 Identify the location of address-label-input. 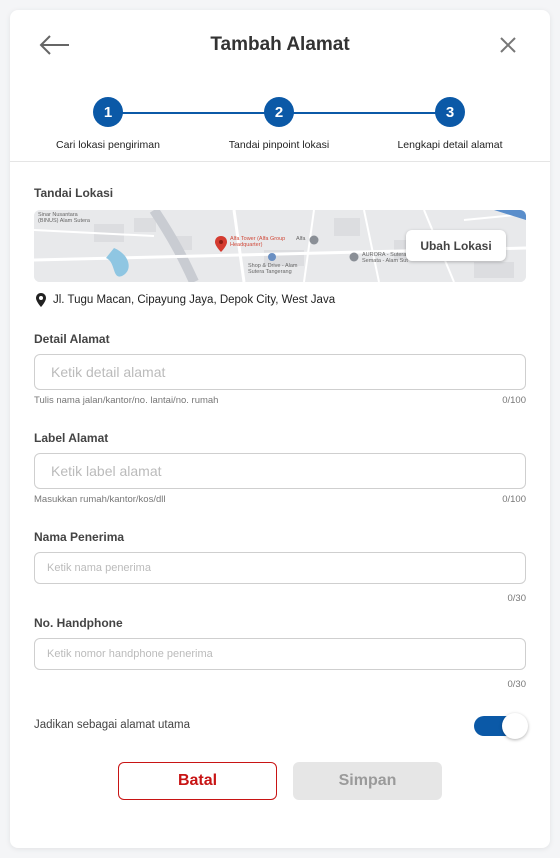
(280, 471).